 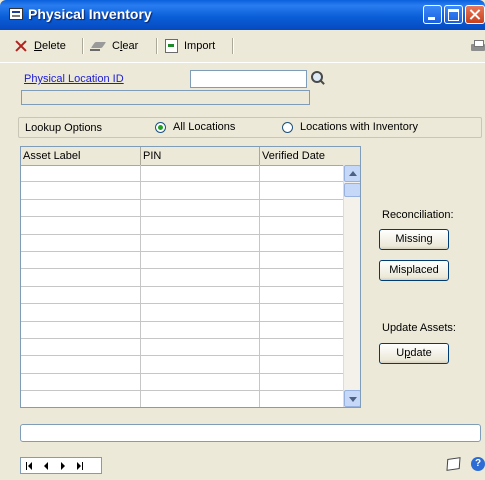 I want to click on radio-locations-with-inventory: Locations with Inventory, so click(x=350, y=127).